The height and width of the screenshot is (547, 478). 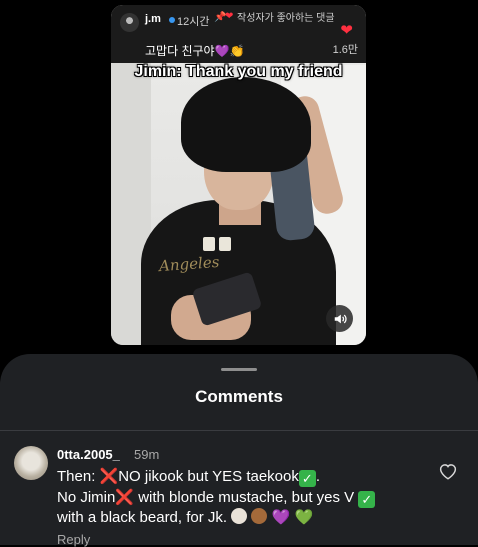 I want to click on liked-by-author-label: 작성자가 좋아하는 댓글, so click(x=286, y=18).